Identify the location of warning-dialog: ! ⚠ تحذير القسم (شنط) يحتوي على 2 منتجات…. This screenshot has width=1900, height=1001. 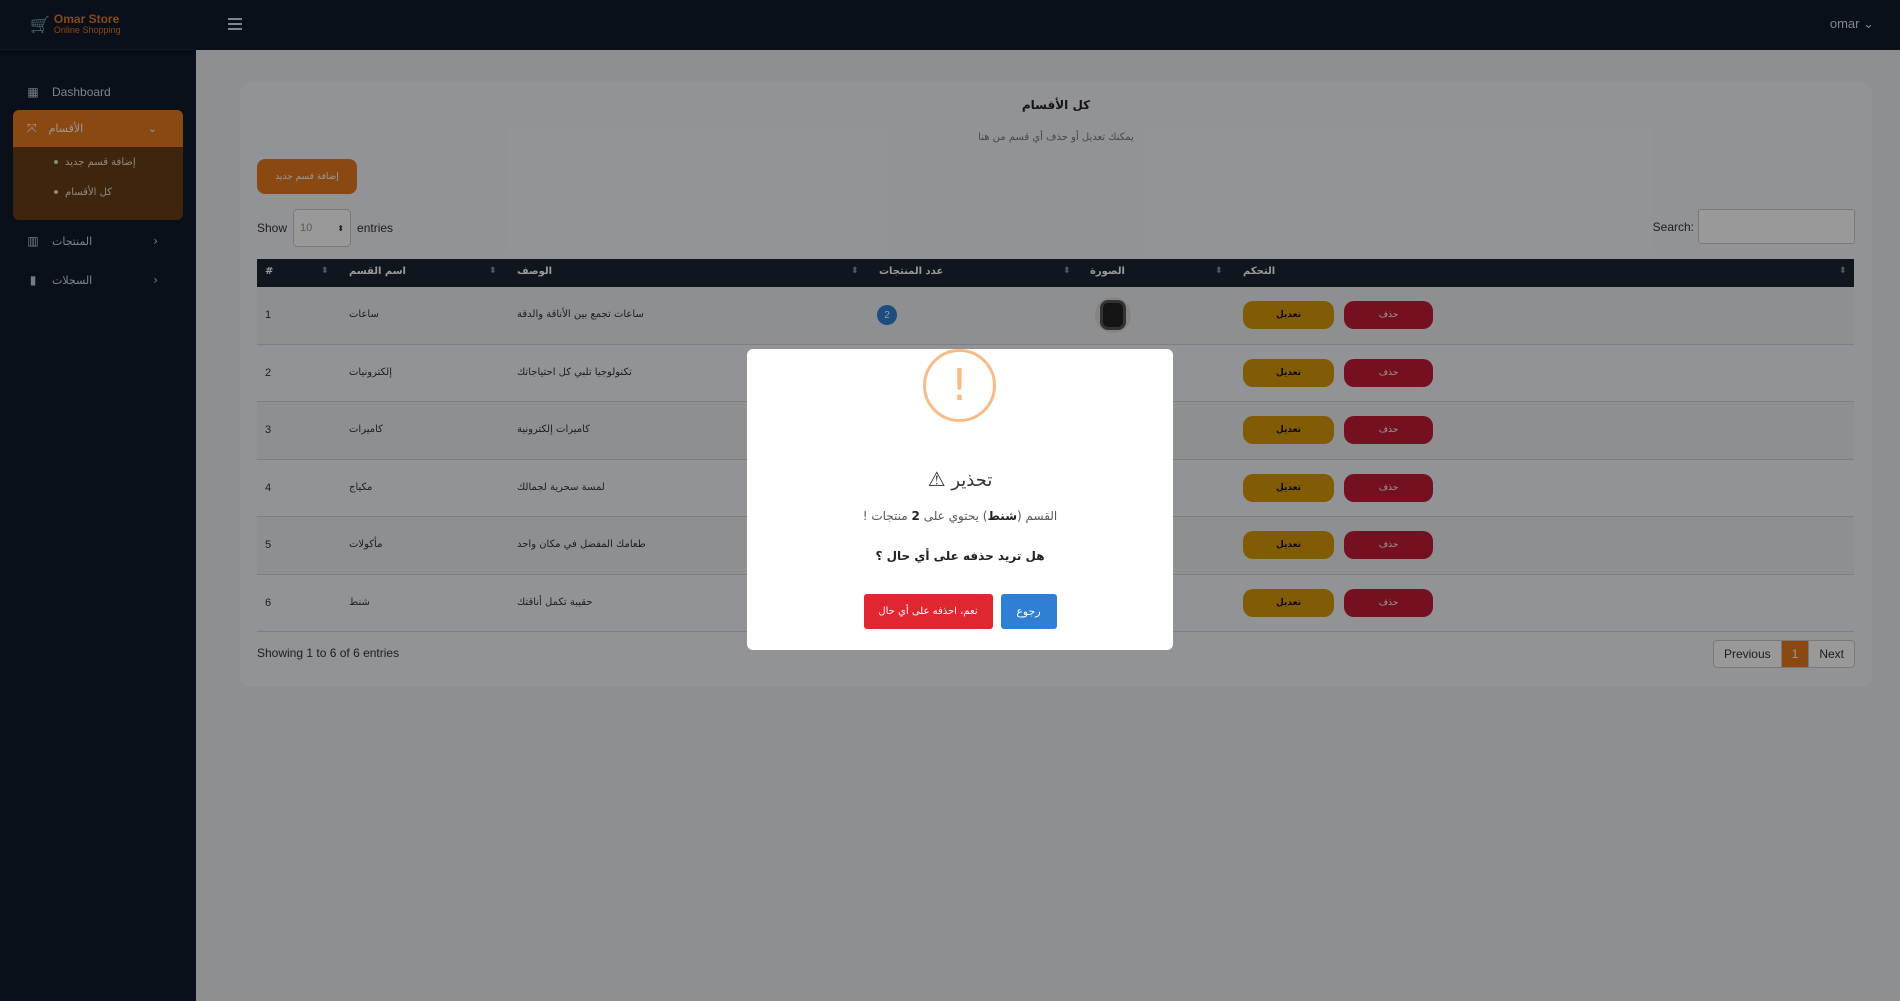
(960, 499).